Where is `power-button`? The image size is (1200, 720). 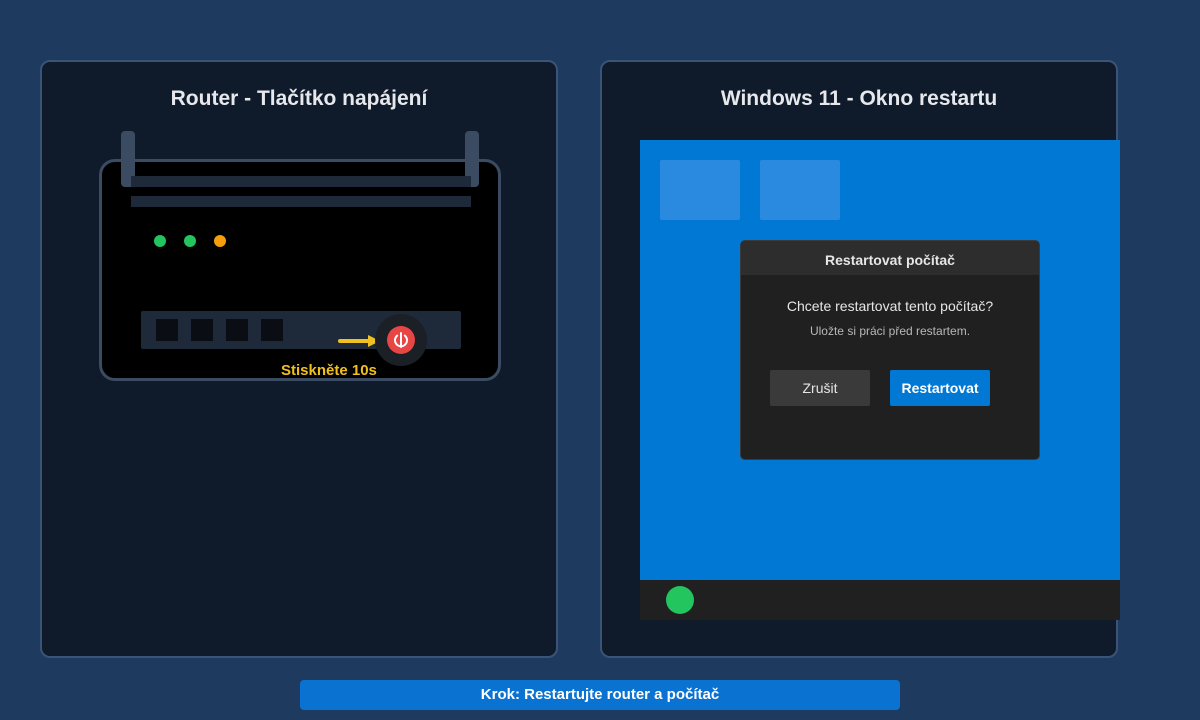 power-button is located at coordinates (401, 340).